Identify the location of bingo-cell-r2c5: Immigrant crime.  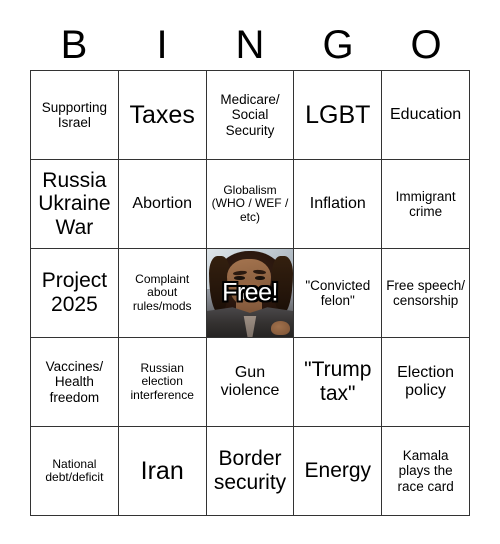
(426, 204).